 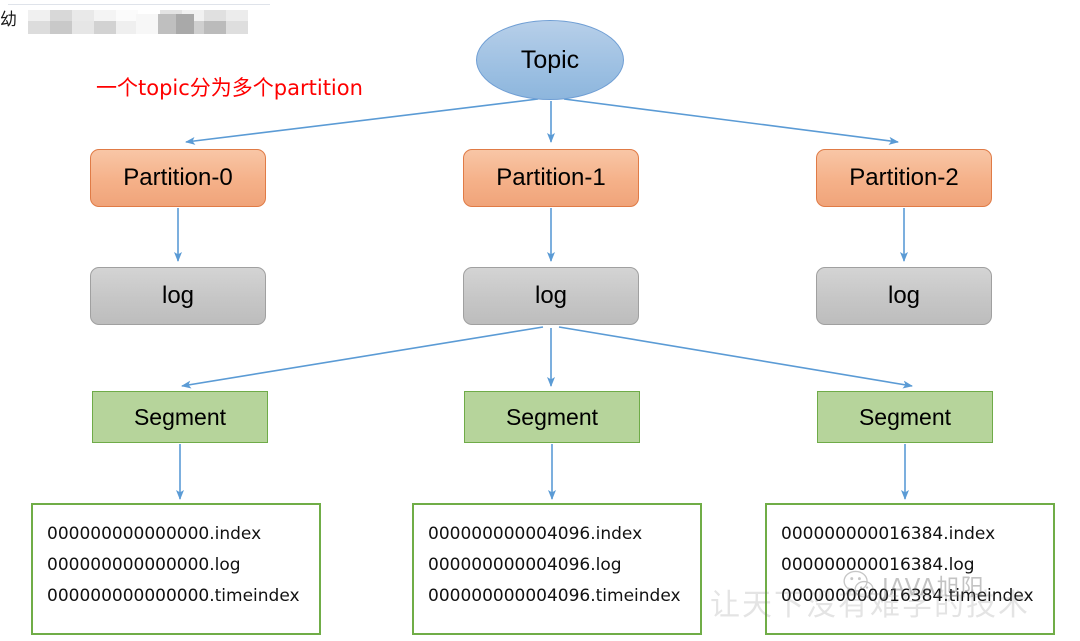 What do you see at coordinates (139, 4) in the screenshot?
I see `header-rule` at bounding box center [139, 4].